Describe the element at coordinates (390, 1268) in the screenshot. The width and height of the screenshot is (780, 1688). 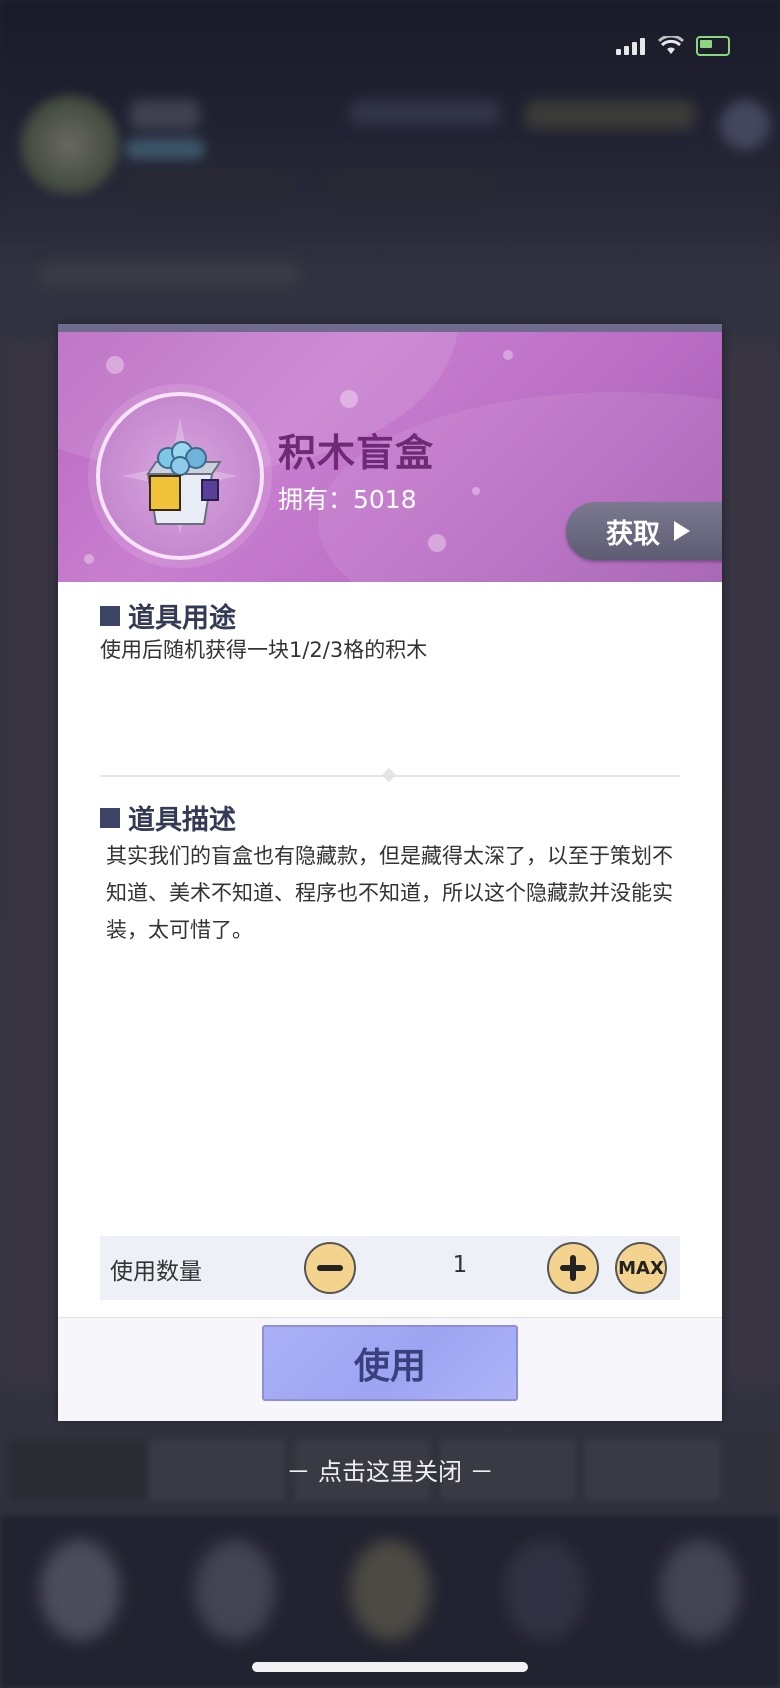
I see `quantity-stepper: 使用数量 1 MAX` at that location.